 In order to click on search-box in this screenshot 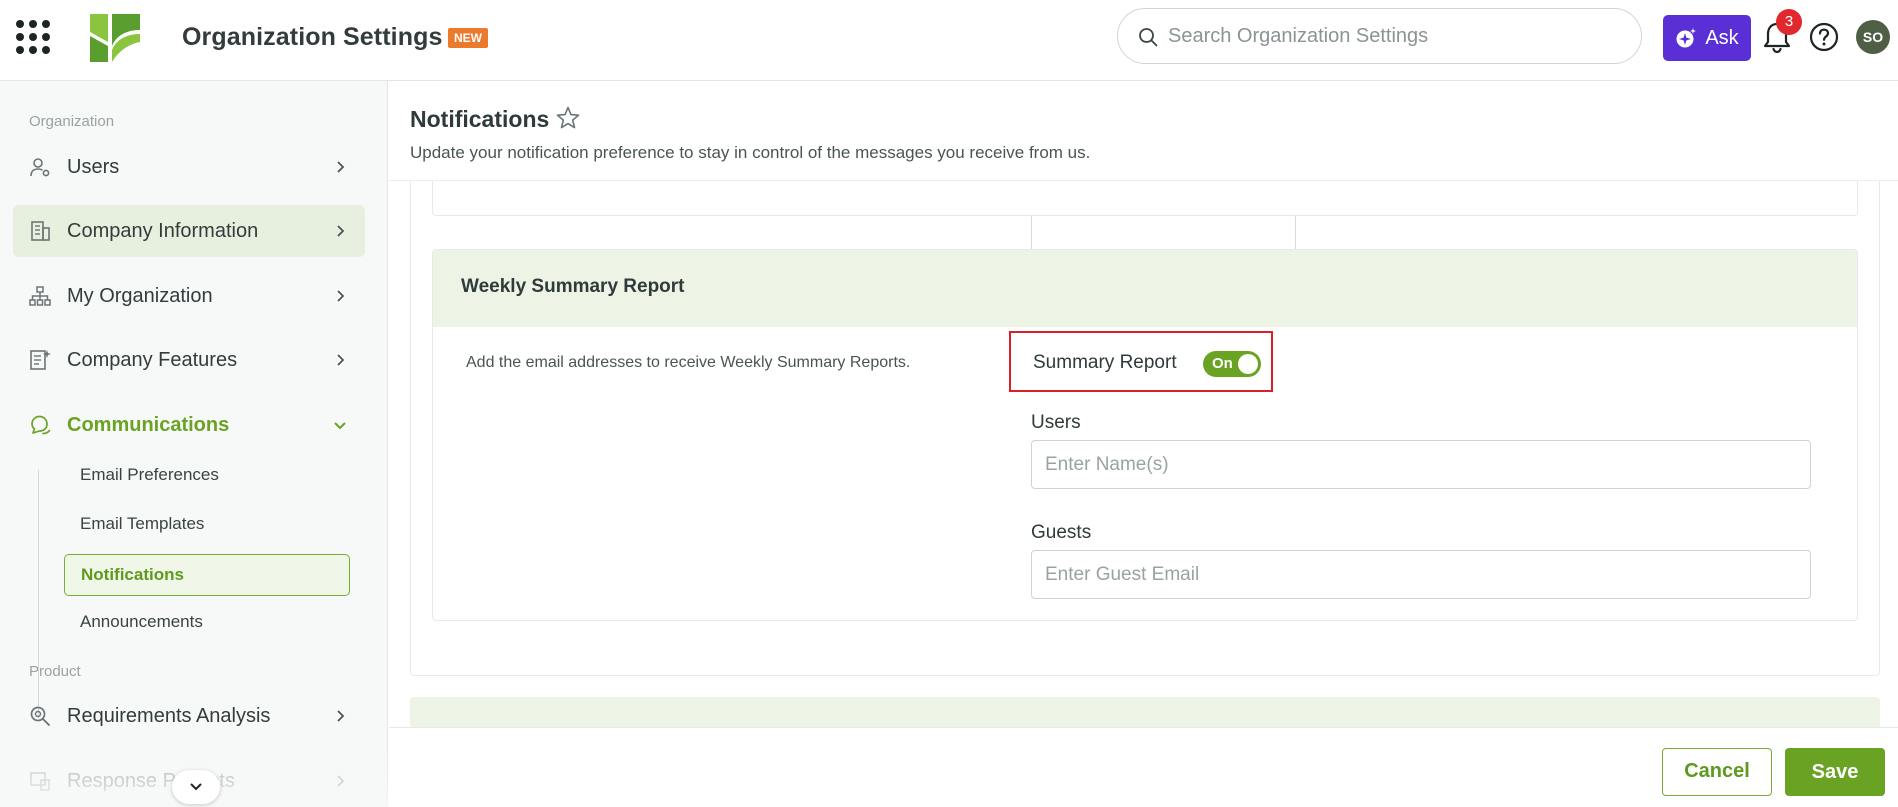, I will do `click(1379, 36)`.